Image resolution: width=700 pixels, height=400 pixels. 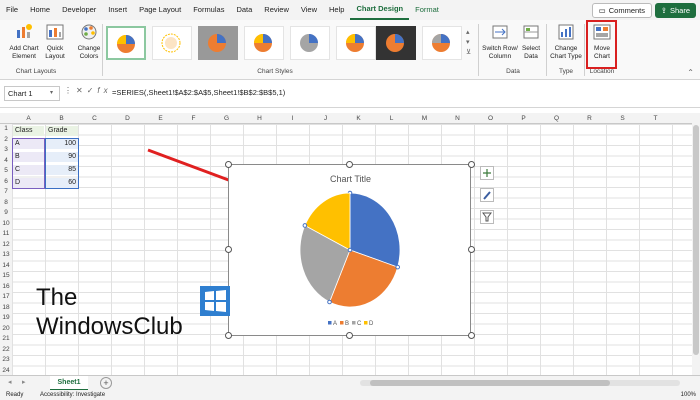 I want to click on column-header-s: S, so click(x=622, y=118).